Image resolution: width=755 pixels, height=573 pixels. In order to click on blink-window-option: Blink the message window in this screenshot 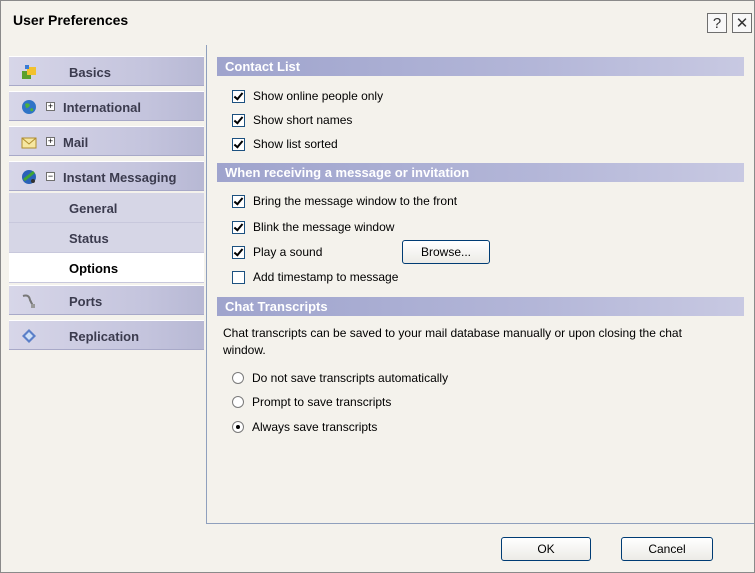, I will do `click(313, 227)`.